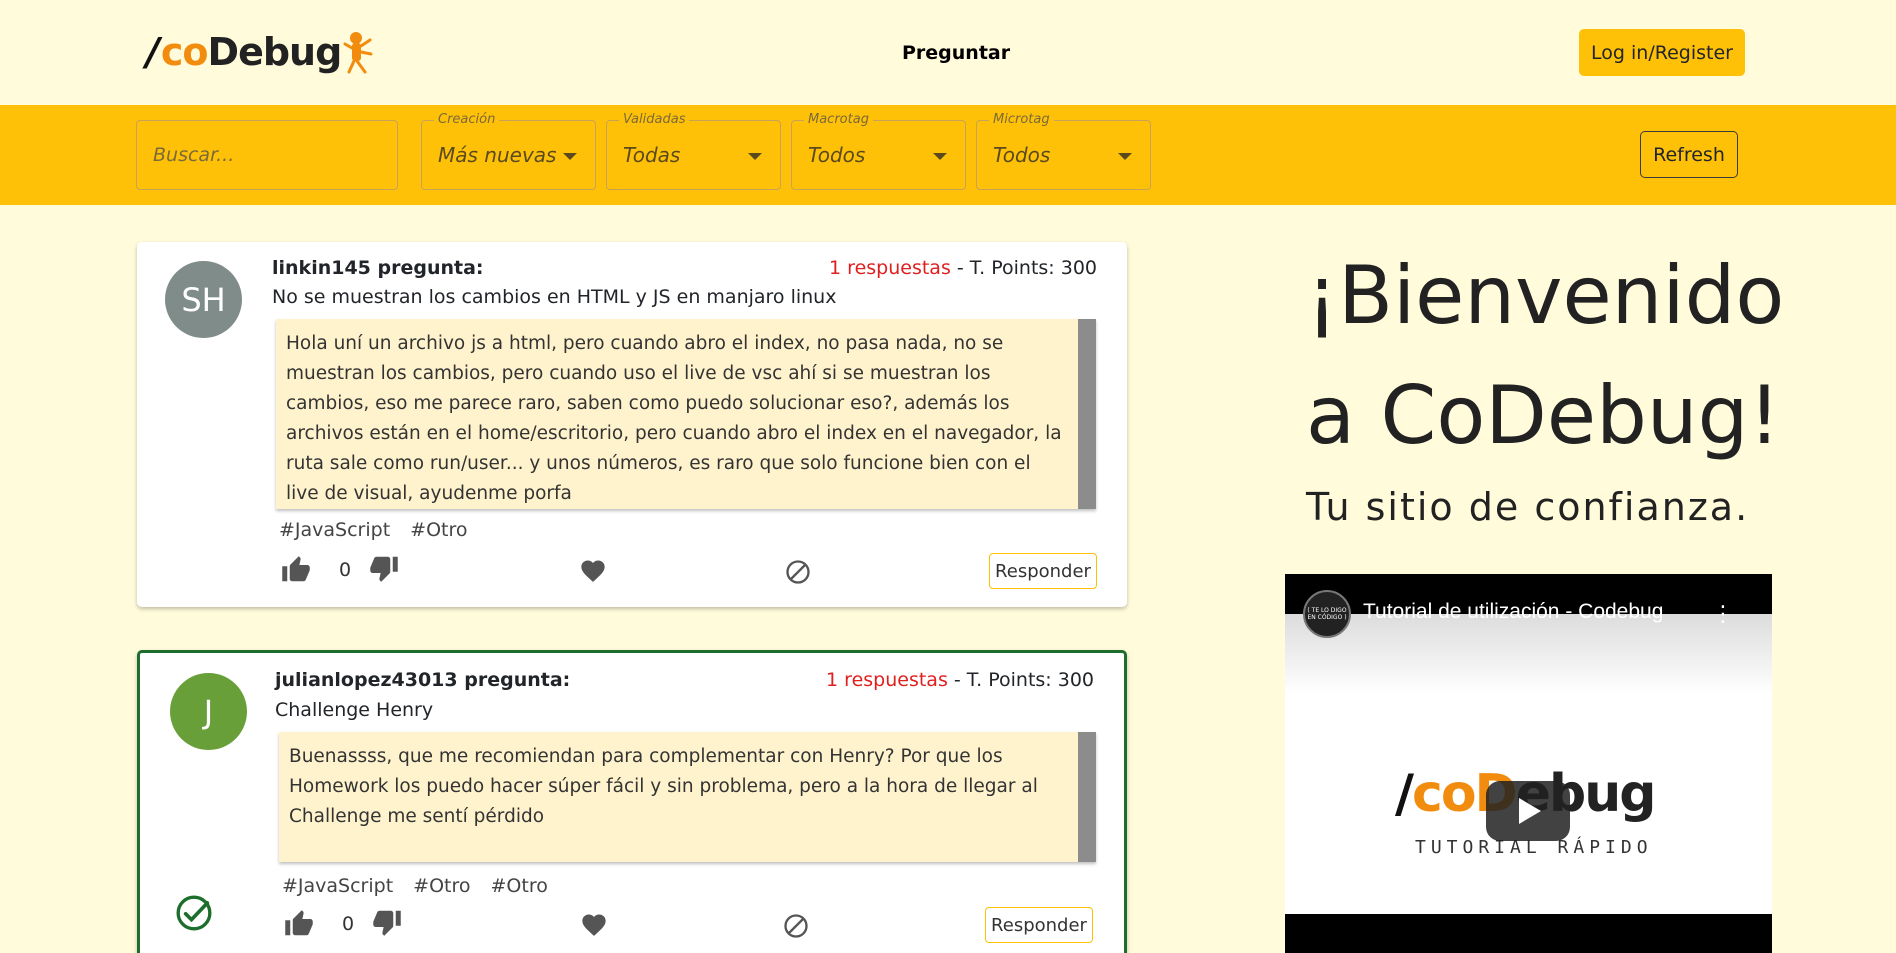  I want to click on creation-select: Creación Más nuevas, so click(508, 151).